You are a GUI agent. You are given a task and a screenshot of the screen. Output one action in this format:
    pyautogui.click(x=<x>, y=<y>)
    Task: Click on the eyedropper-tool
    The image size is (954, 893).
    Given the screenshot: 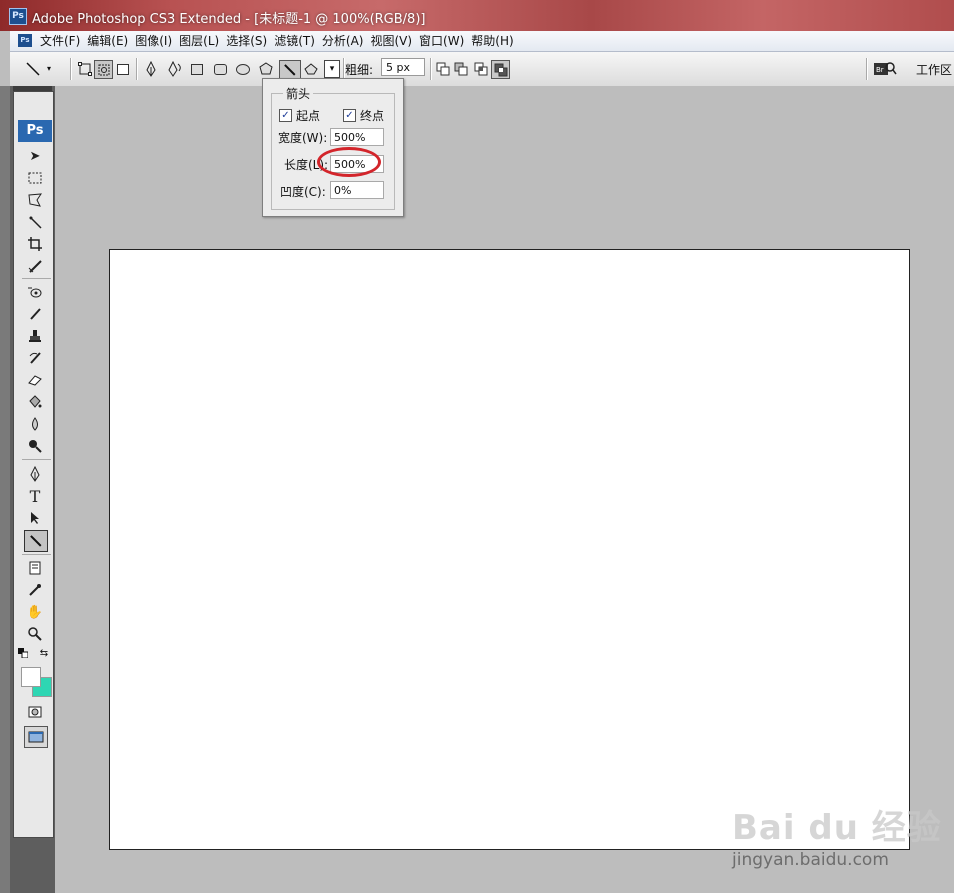 What is the action you would take?
    pyautogui.click(x=35, y=590)
    